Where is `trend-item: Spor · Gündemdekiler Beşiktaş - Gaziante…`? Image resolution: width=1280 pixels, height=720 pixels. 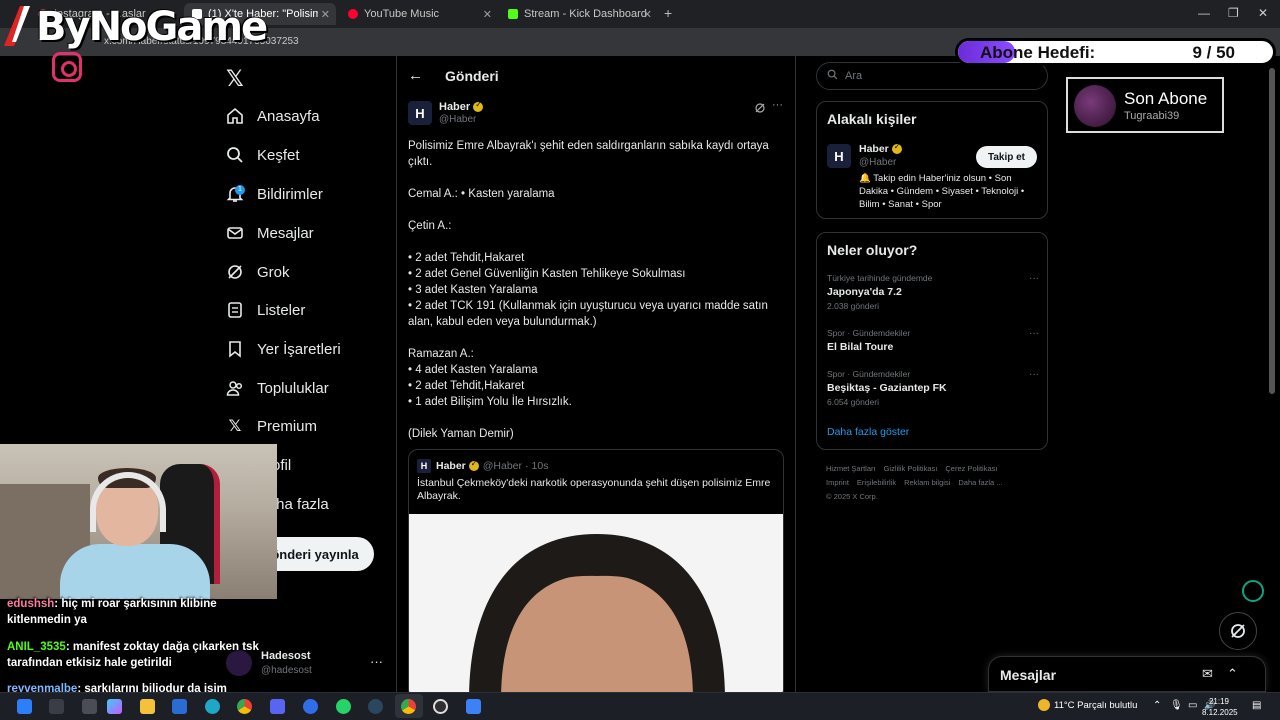 trend-item: Spor · Gündemdekiler Beşiktaş - Gaziante… is located at coordinates (933, 388).